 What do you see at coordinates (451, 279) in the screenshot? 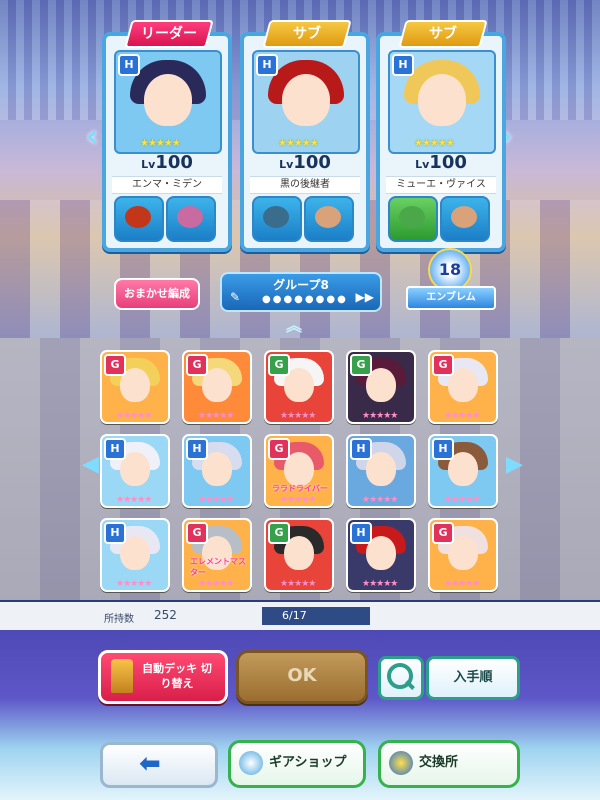
I see `emblem-button: 18 エンブレム` at bounding box center [451, 279].